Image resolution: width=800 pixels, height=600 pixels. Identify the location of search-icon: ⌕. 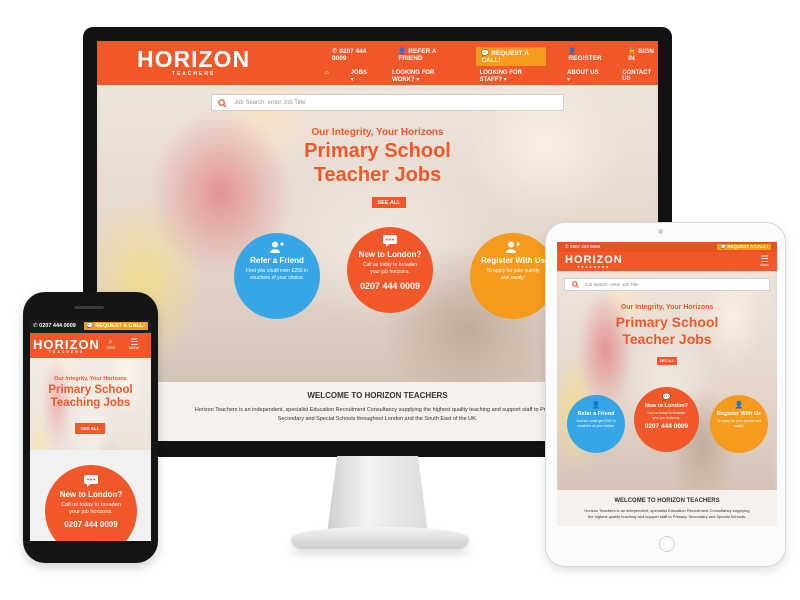
(110, 341).